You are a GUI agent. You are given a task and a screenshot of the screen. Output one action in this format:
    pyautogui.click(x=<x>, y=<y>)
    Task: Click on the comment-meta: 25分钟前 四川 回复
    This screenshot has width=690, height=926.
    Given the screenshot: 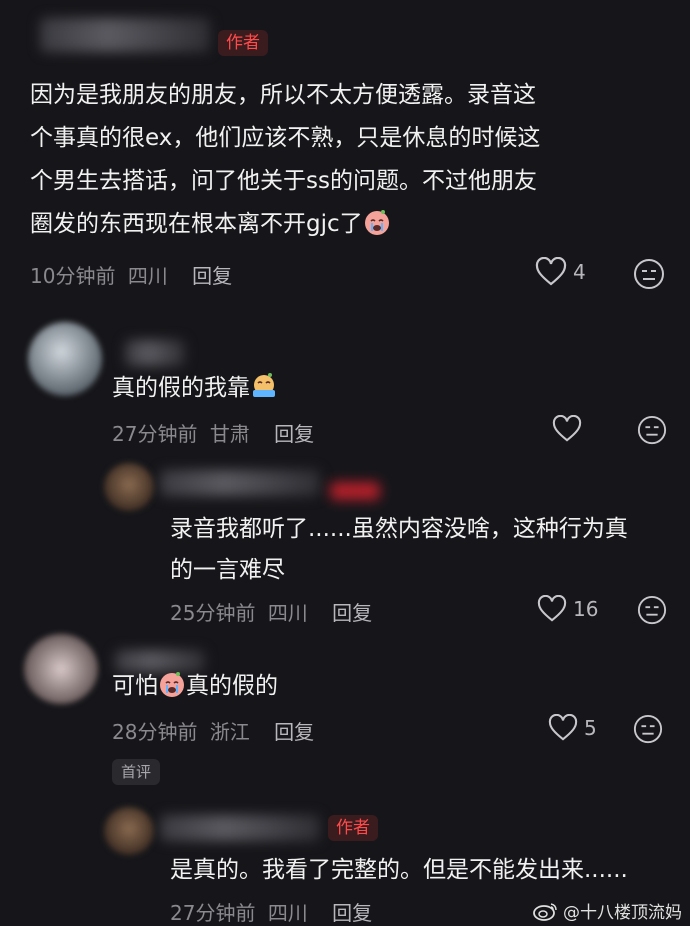 What is the action you would take?
    pyautogui.click(x=271, y=611)
    